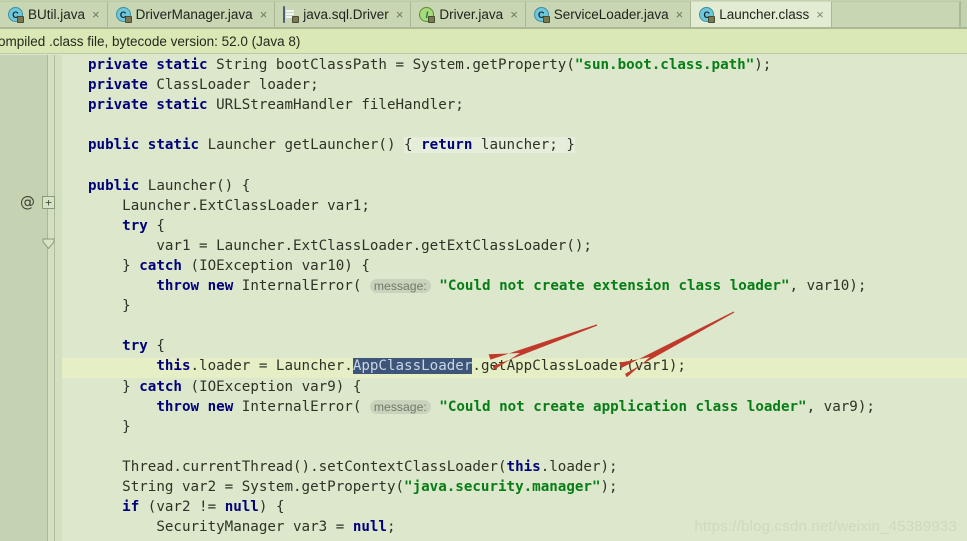  I want to click on editor-tab-driver-java: I Driver.java ×, so click(468, 14).